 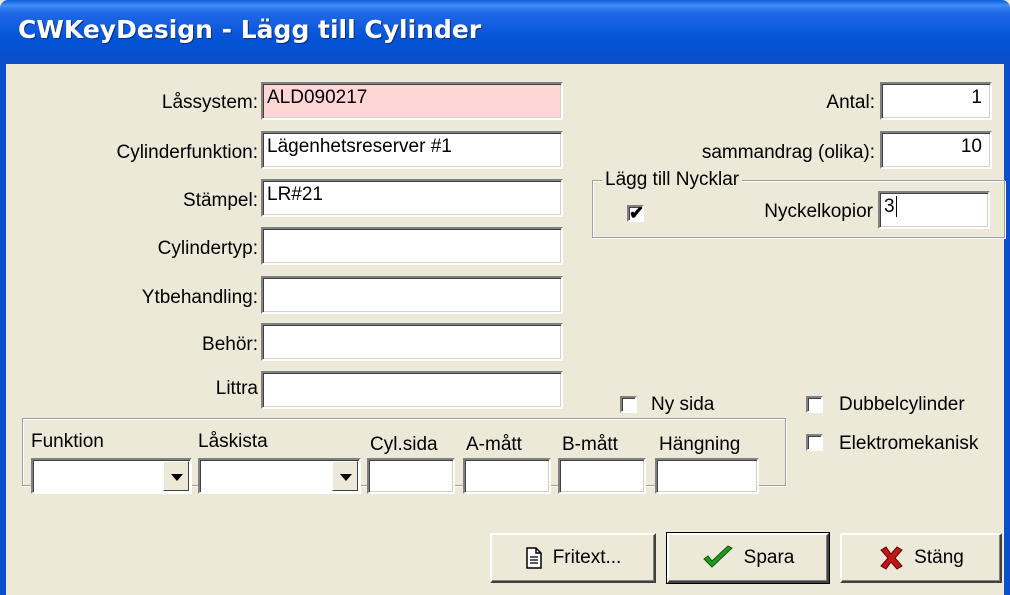 I want to click on behor-label: Behör:, so click(x=230, y=344).